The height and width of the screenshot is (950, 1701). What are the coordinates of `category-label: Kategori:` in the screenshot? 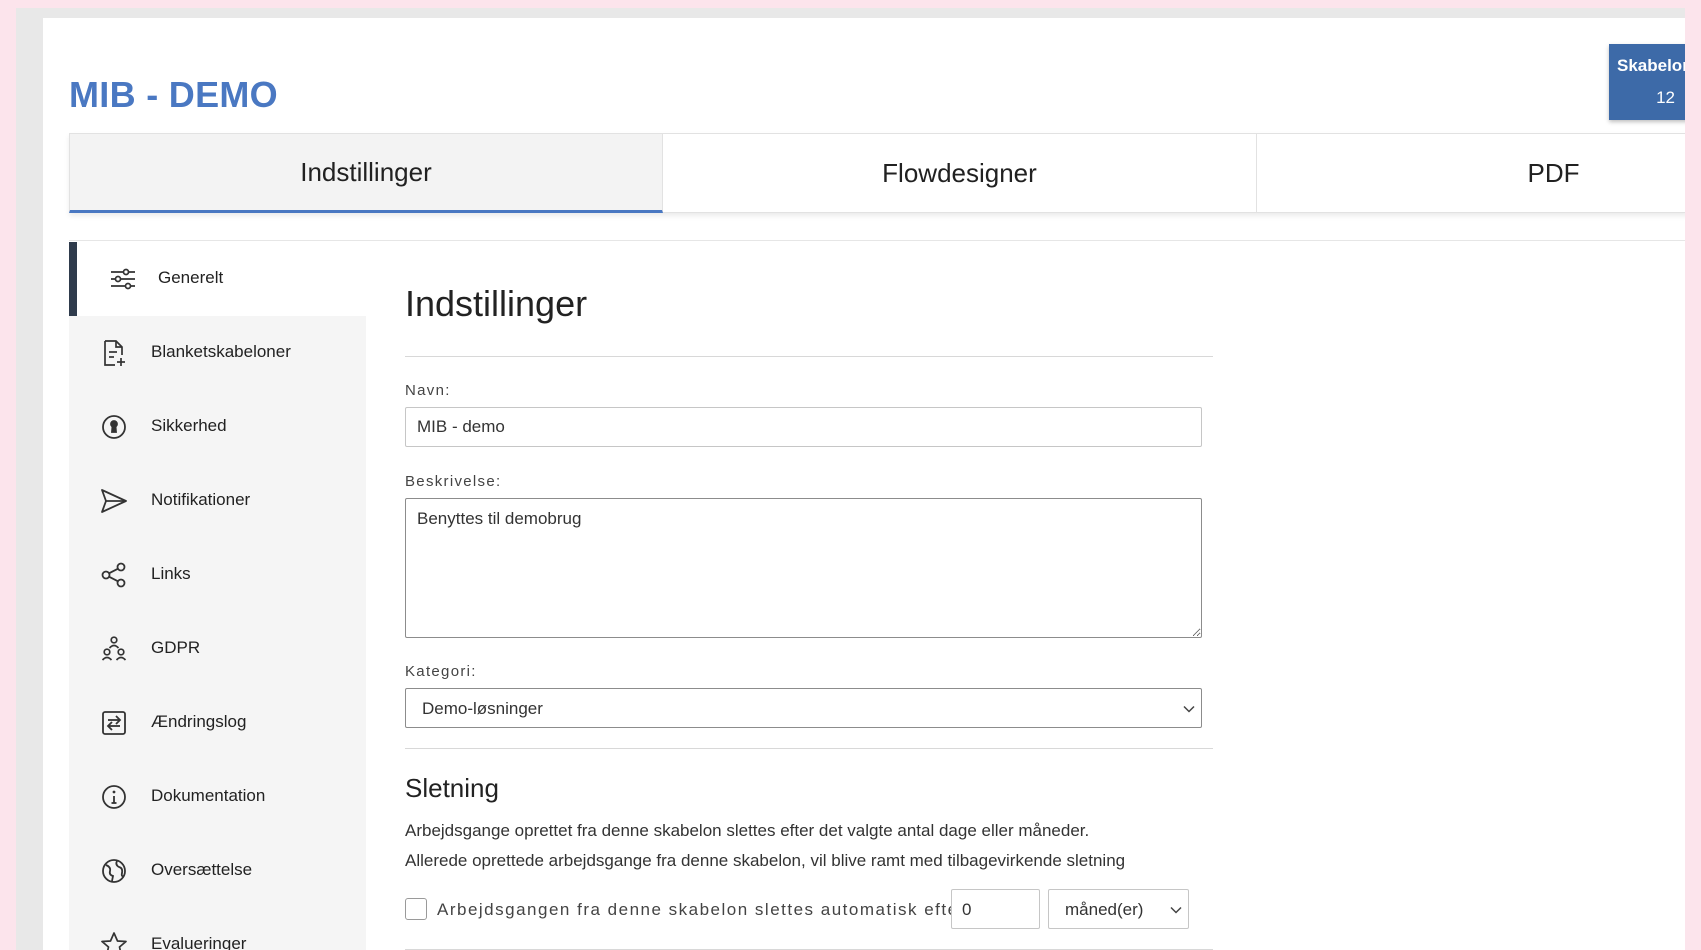 It's located at (441, 671).